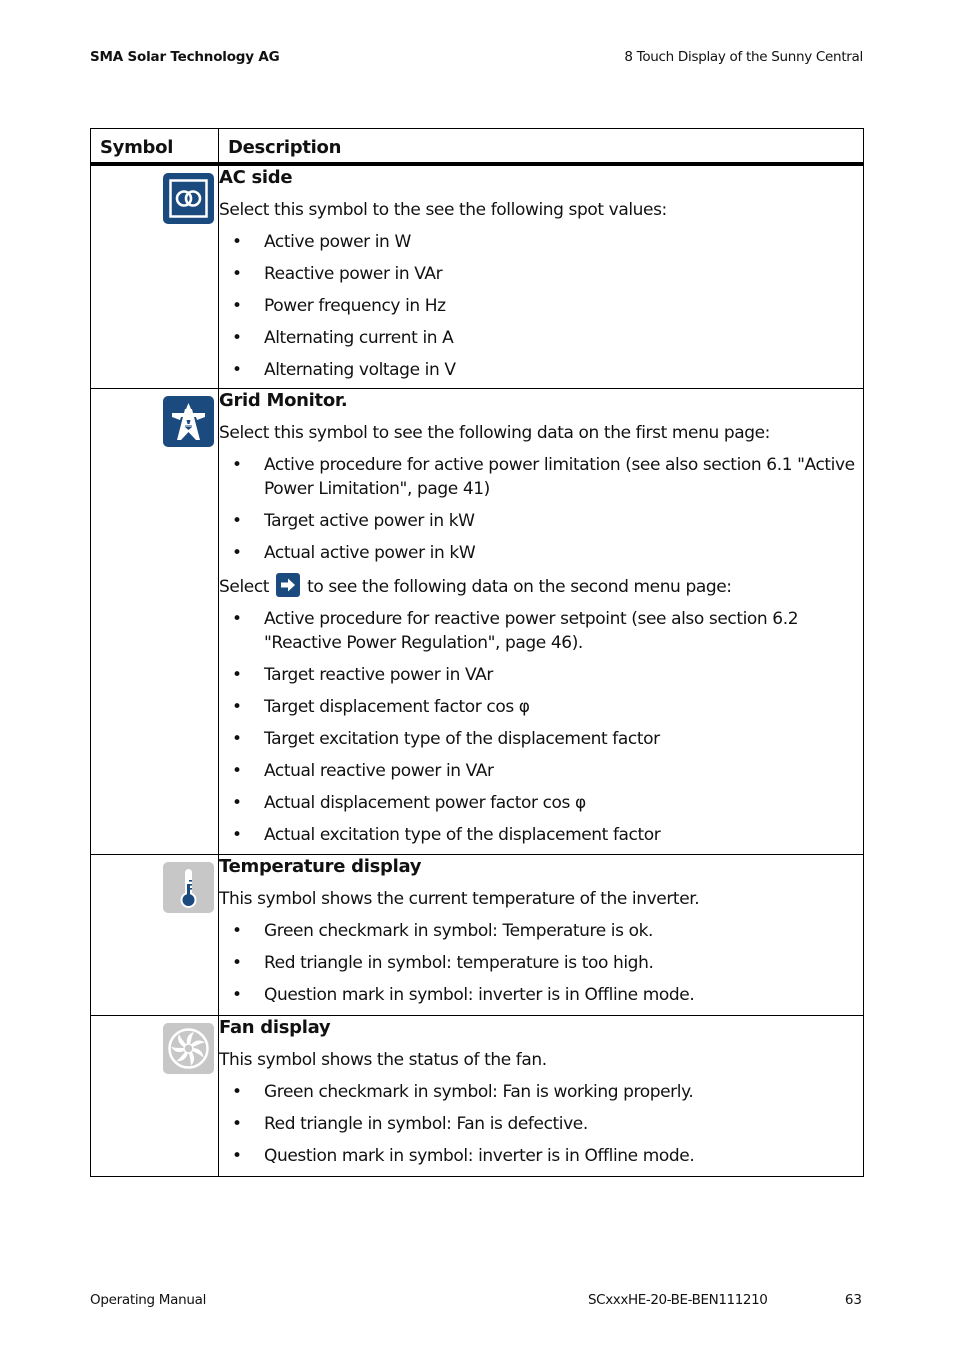  What do you see at coordinates (320, 866) in the screenshot?
I see `row-title: Temperature display` at bounding box center [320, 866].